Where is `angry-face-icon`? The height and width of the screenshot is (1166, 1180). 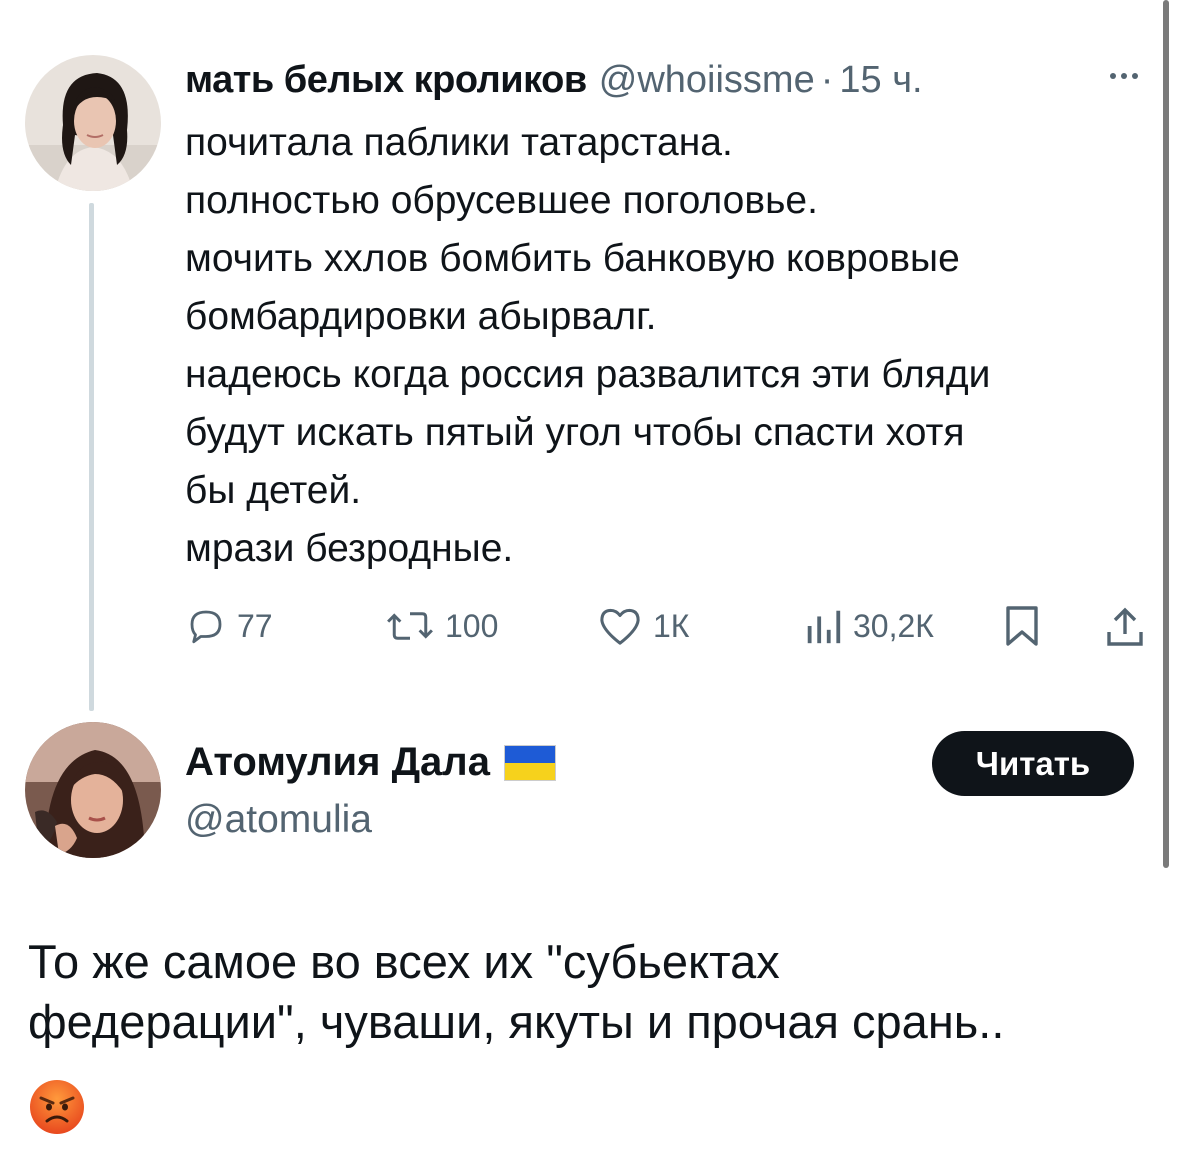 angry-face-icon is located at coordinates (57, 1107).